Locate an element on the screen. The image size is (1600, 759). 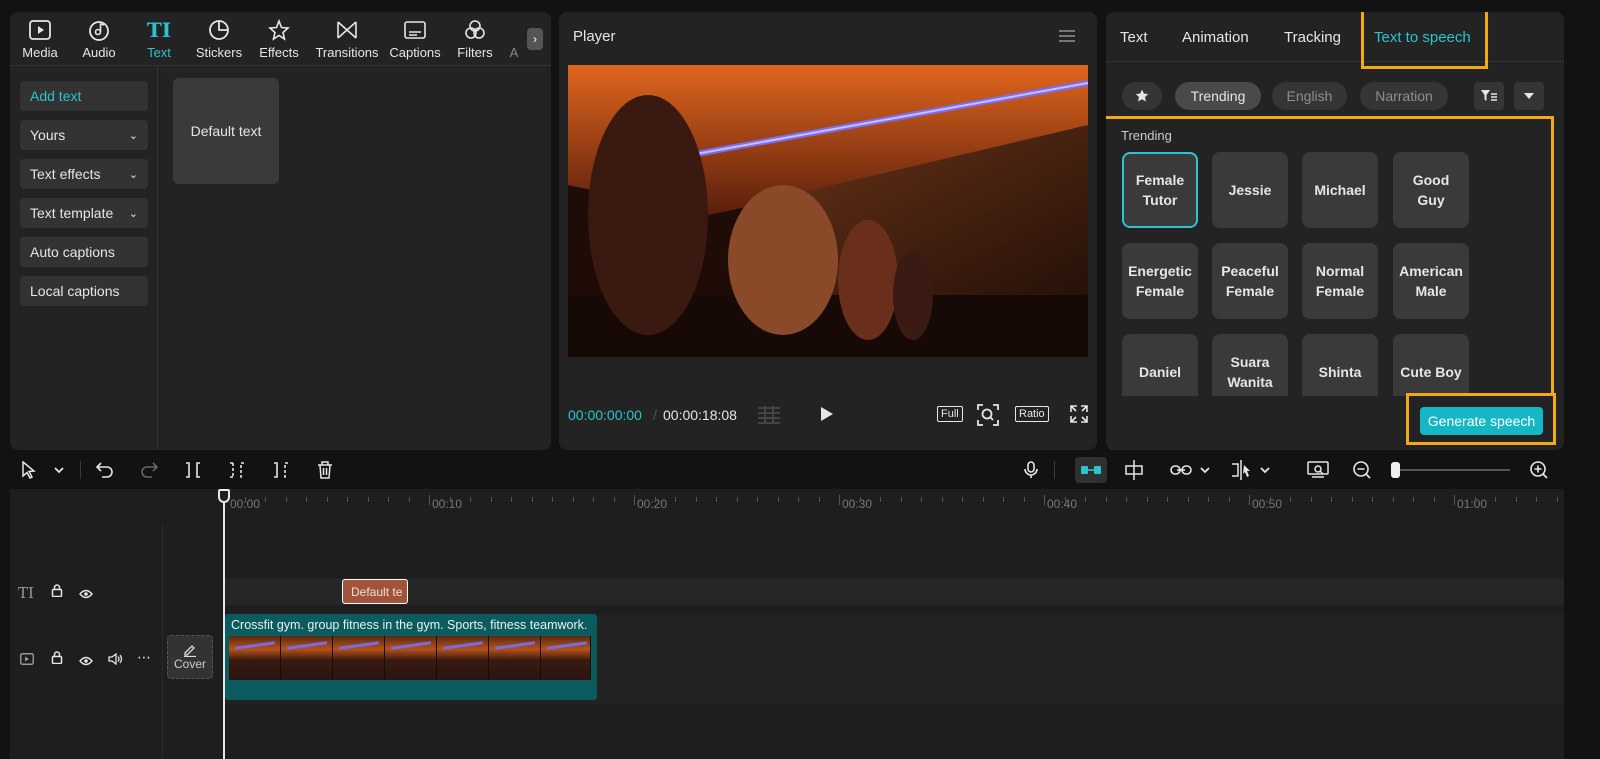
tab-text-properties: Text is located at coordinates (1134, 37).